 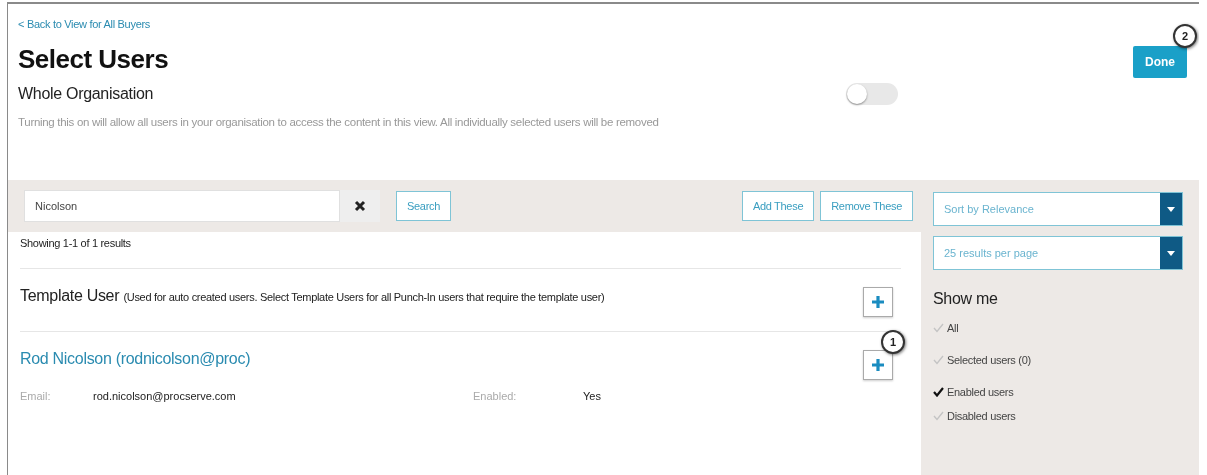 I want to click on template-user-name: Template User, so click(x=70, y=295).